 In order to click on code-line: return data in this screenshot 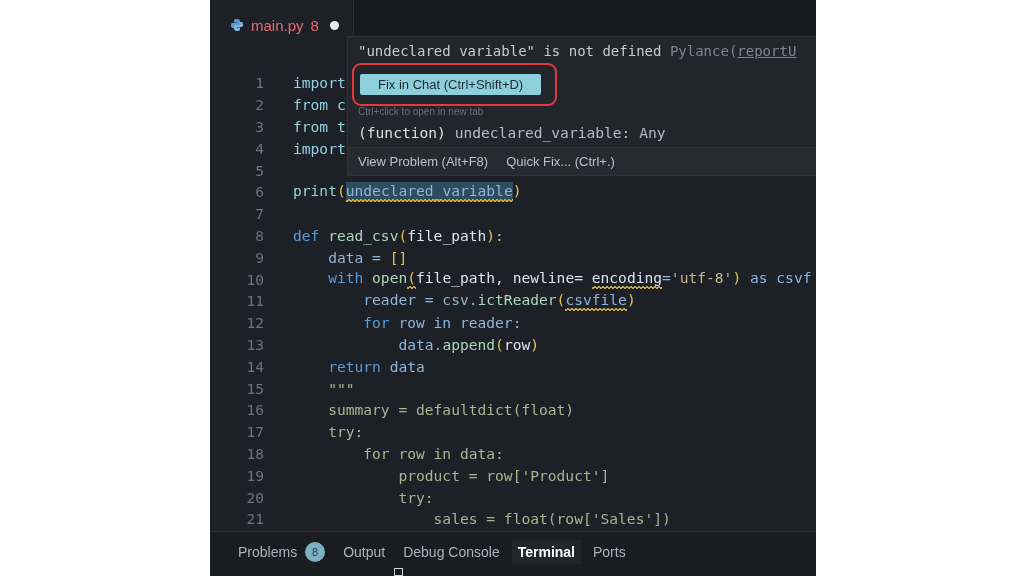, I will do `click(376, 366)`.